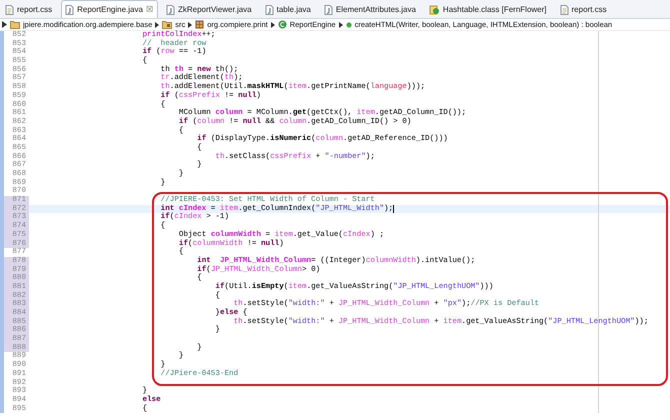 This screenshot has height=420, width=670. What do you see at coordinates (282, 24) in the screenshot?
I see `class-icon` at bounding box center [282, 24].